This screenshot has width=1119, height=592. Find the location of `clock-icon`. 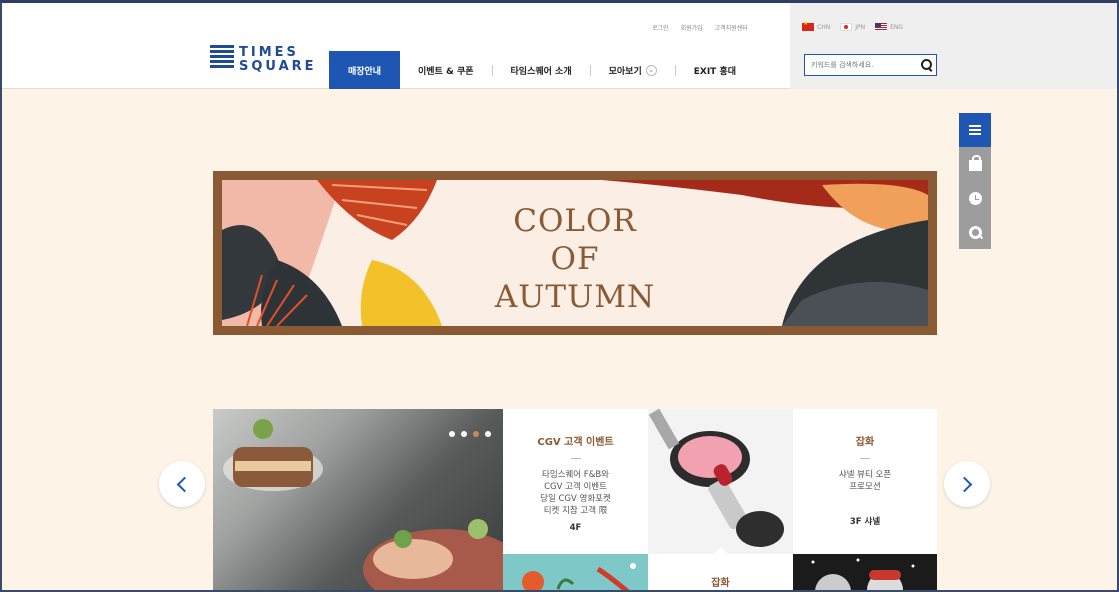

clock-icon is located at coordinates (975, 198).